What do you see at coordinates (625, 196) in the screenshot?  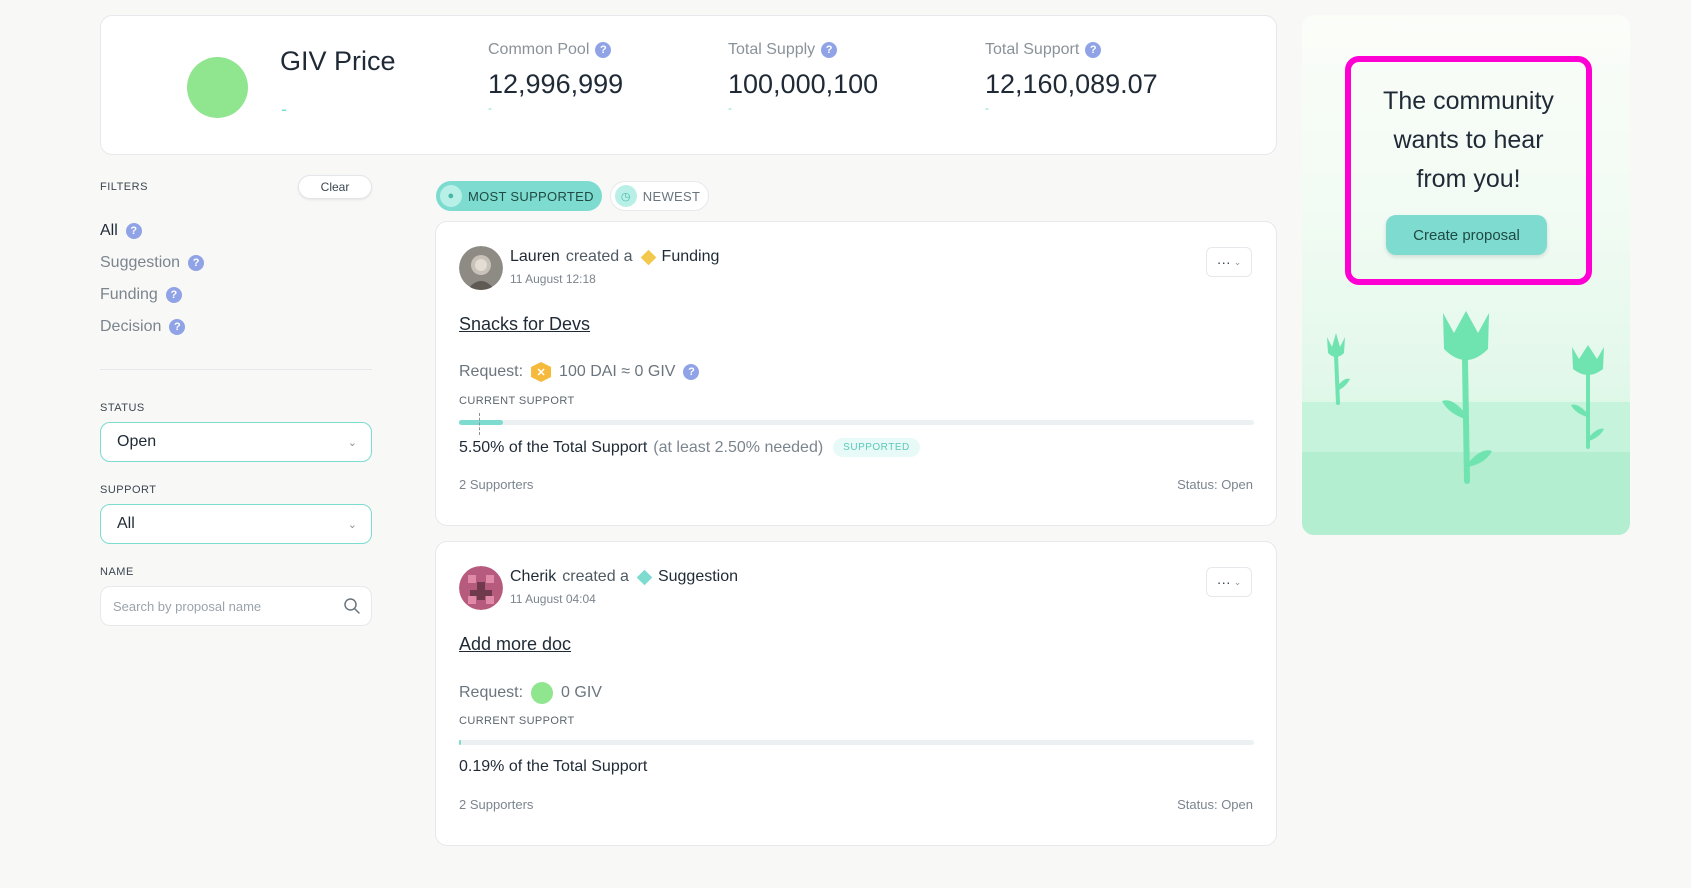 I see `clock-icon: ◷` at bounding box center [625, 196].